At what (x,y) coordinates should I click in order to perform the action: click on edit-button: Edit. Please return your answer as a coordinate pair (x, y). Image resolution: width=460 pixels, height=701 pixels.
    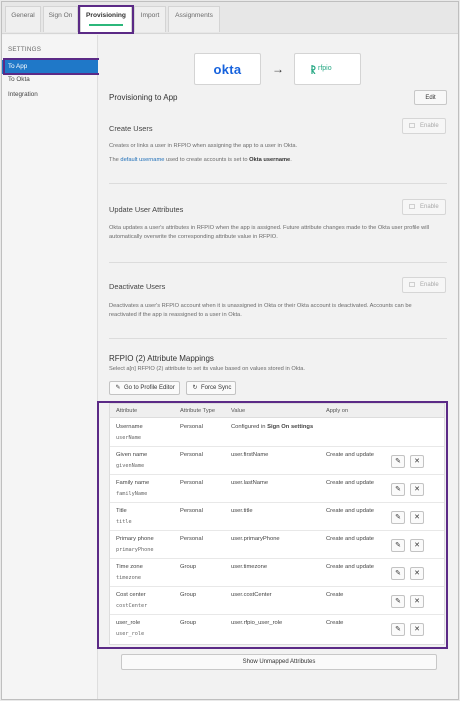
    Looking at the image, I should click on (430, 97).